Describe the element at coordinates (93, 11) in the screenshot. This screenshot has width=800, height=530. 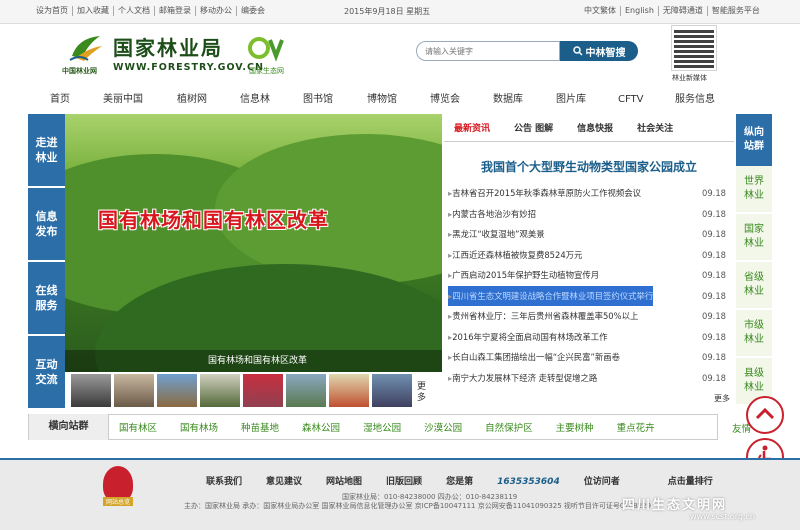
I see `top-link-favorite: 加入收藏` at that location.